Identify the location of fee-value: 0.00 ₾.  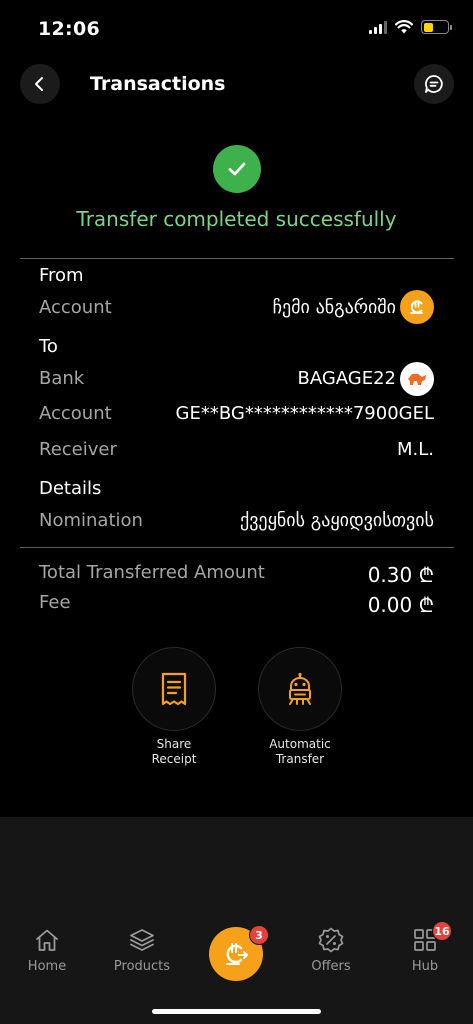
(400, 605).